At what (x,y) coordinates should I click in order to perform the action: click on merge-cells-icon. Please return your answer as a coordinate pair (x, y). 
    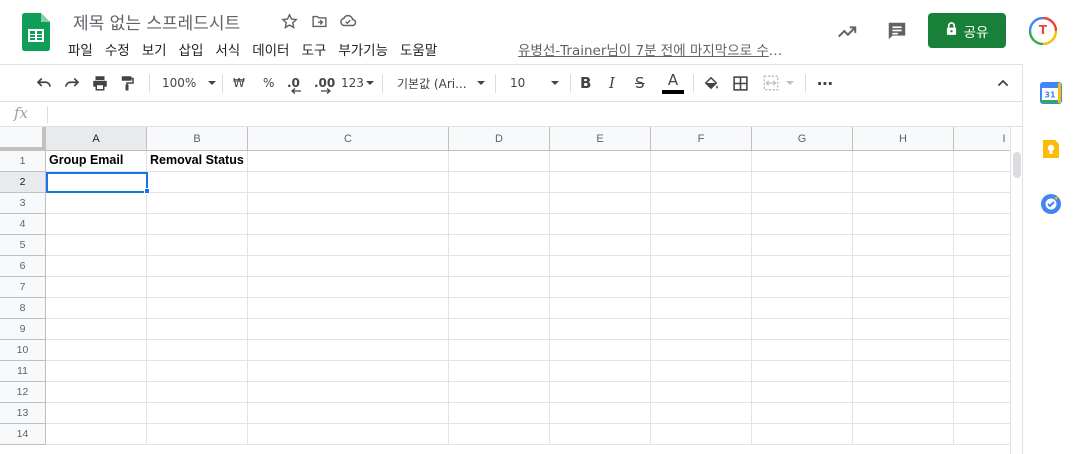
    Looking at the image, I should click on (778, 83).